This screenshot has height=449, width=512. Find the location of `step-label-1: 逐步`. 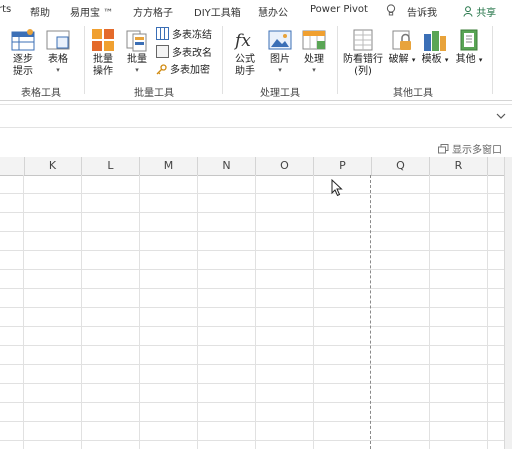

step-label-1: 逐步 is located at coordinates (23, 59).